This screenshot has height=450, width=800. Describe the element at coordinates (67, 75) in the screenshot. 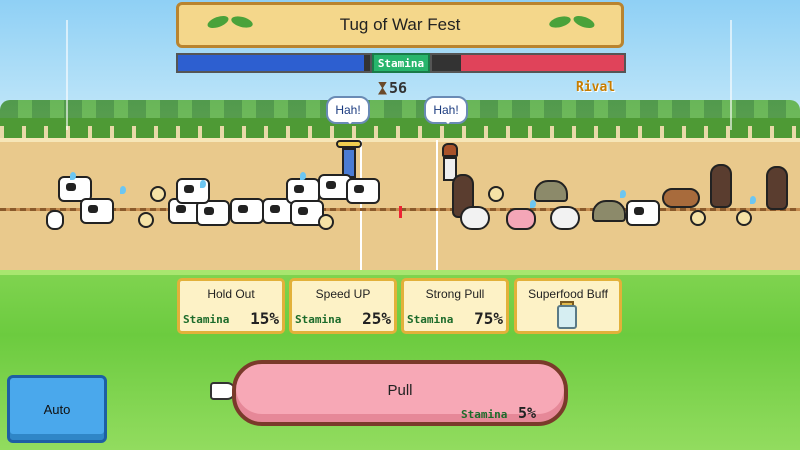

I see `sky-line-left` at that location.